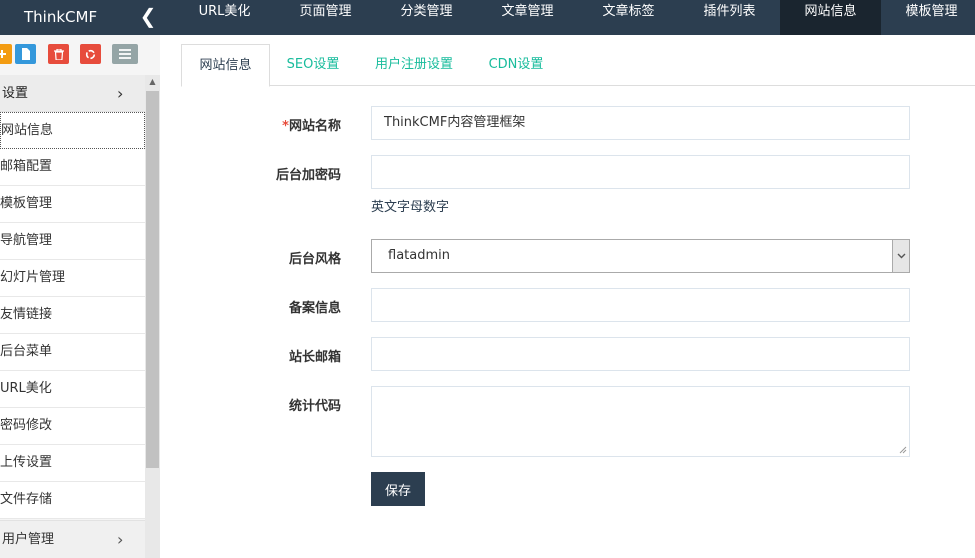 This screenshot has width=975, height=558. What do you see at coordinates (640, 256) in the screenshot?
I see `admin-style-select: flatadmin` at bounding box center [640, 256].